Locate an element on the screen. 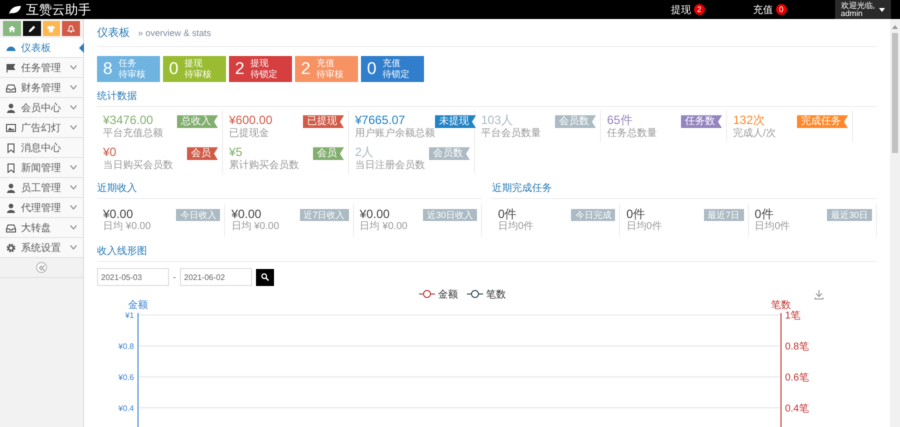 This screenshot has width=900, height=427. caret-icon is located at coordinates (882, 10).